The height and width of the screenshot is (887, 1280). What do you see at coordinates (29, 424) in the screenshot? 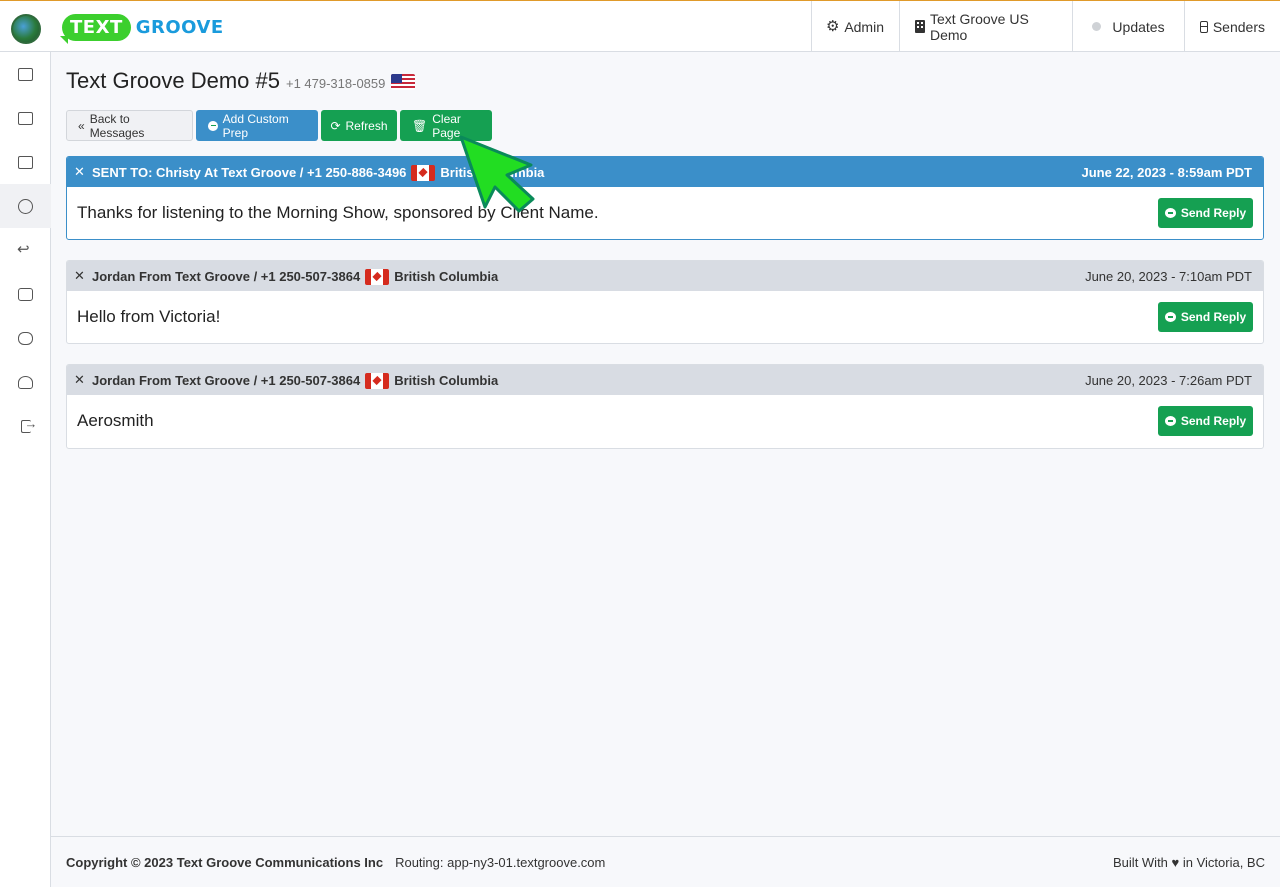
I see `logout-icon` at bounding box center [29, 424].